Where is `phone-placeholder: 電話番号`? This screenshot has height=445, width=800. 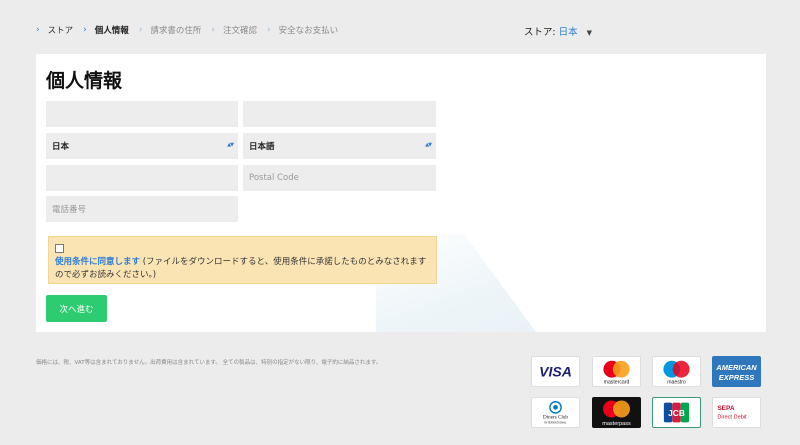
phone-placeholder: 電話番号 is located at coordinates (69, 210).